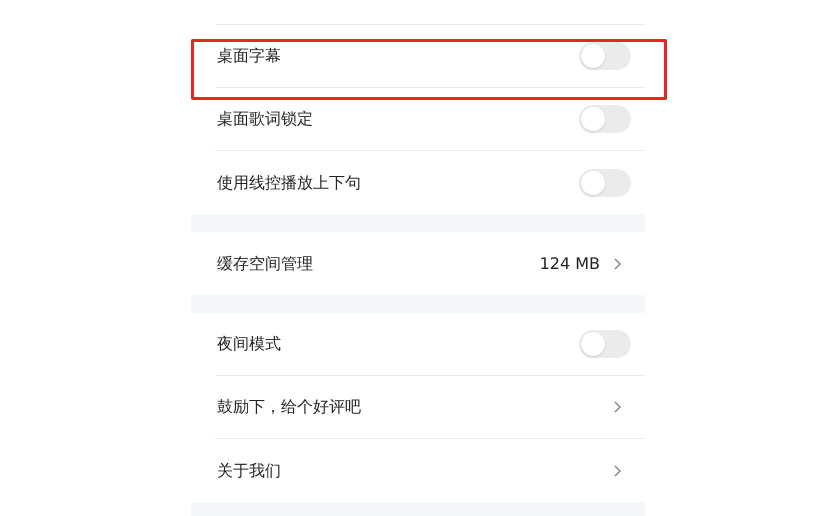  What do you see at coordinates (289, 407) in the screenshot?
I see `setting-label: 鼓励下，给个好评吧` at bounding box center [289, 407].